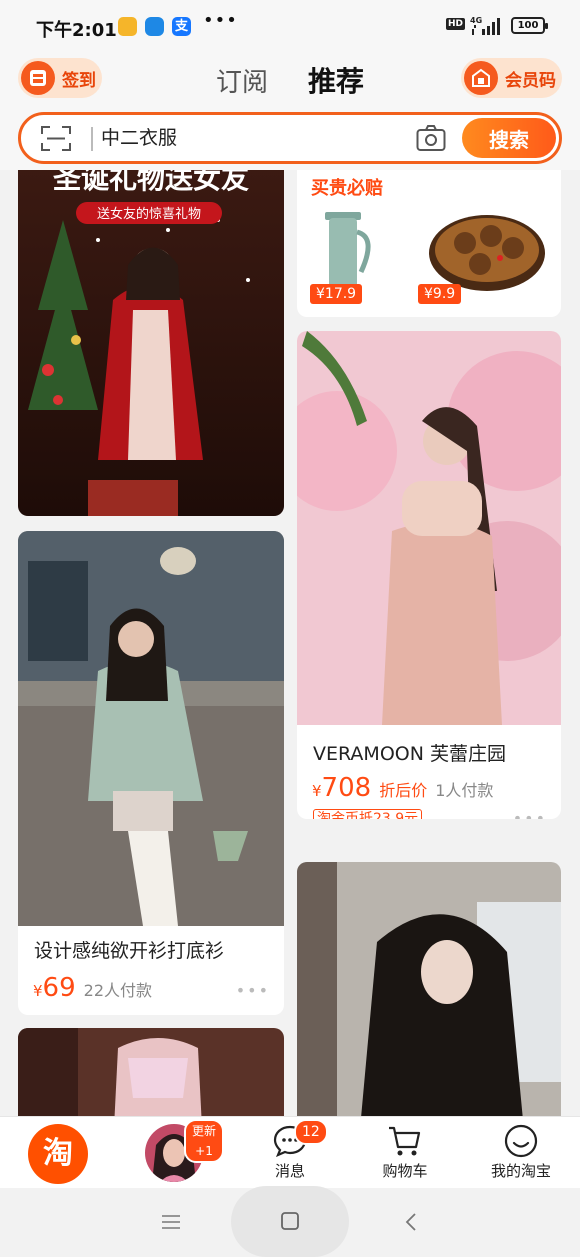  Describe the element at coordinates (220, 20) in the screenshot. I see `more-notifications-icon: •••` at that location.